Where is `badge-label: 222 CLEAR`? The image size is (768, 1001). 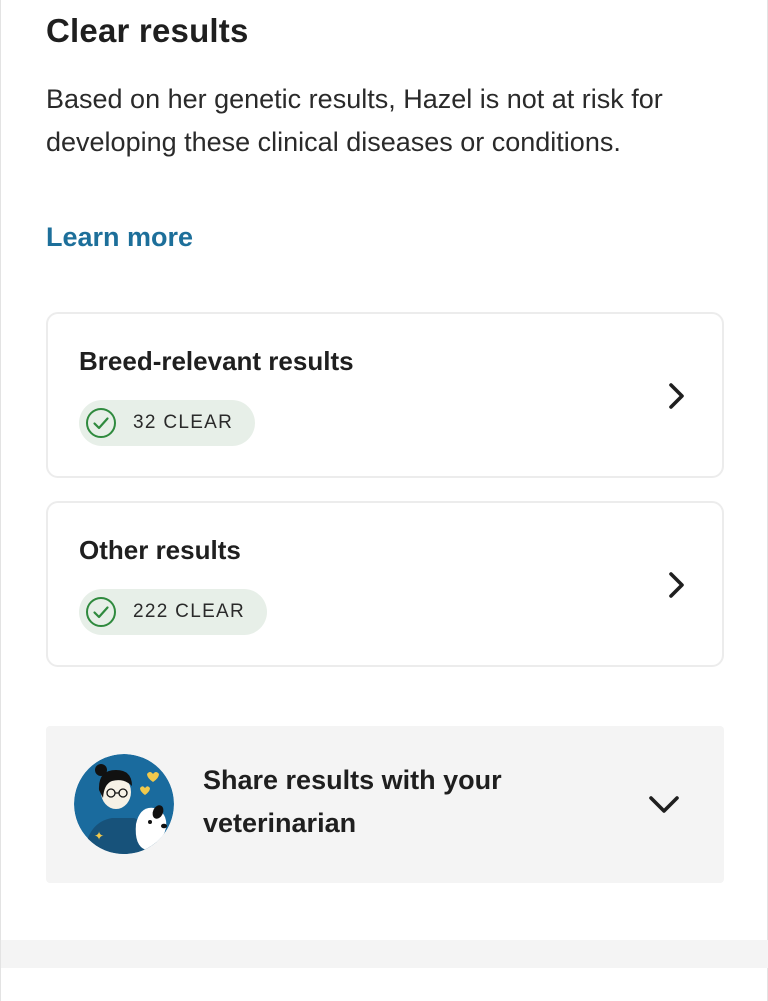 badge-label: 222 CLEAR is located at coordinates (189, 611).